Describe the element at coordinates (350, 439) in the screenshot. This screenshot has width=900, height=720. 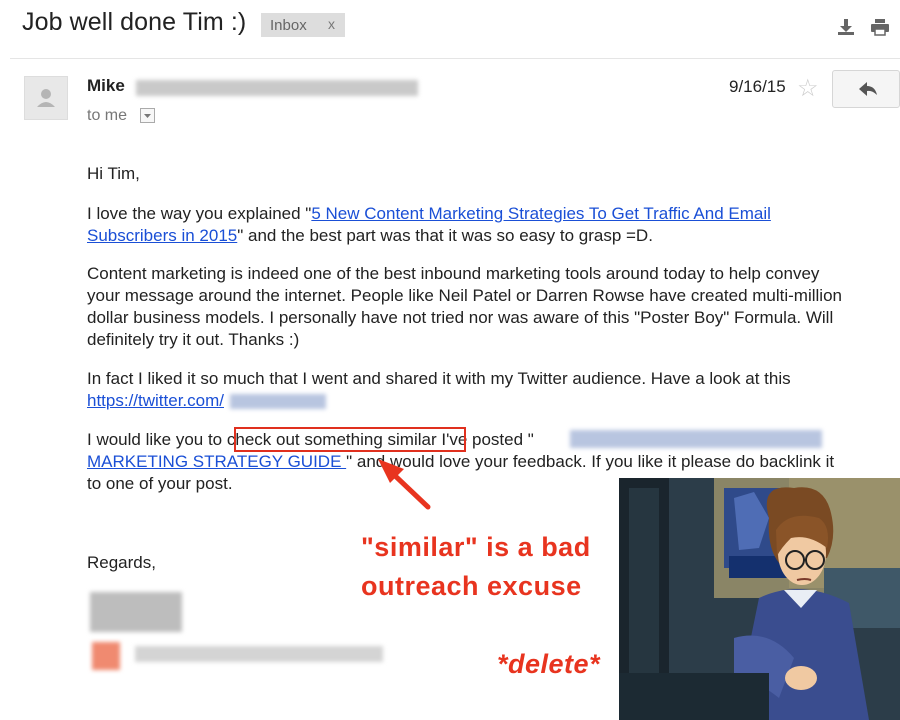
I see `highlight-box` at that location.